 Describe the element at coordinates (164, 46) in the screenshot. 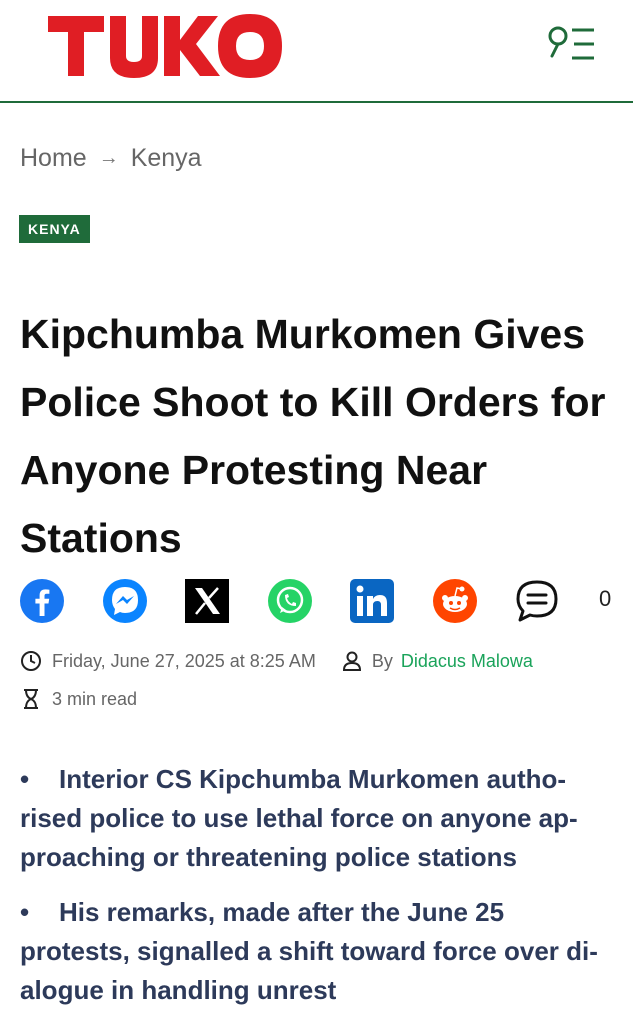

I see `tuko-logo` at that location.